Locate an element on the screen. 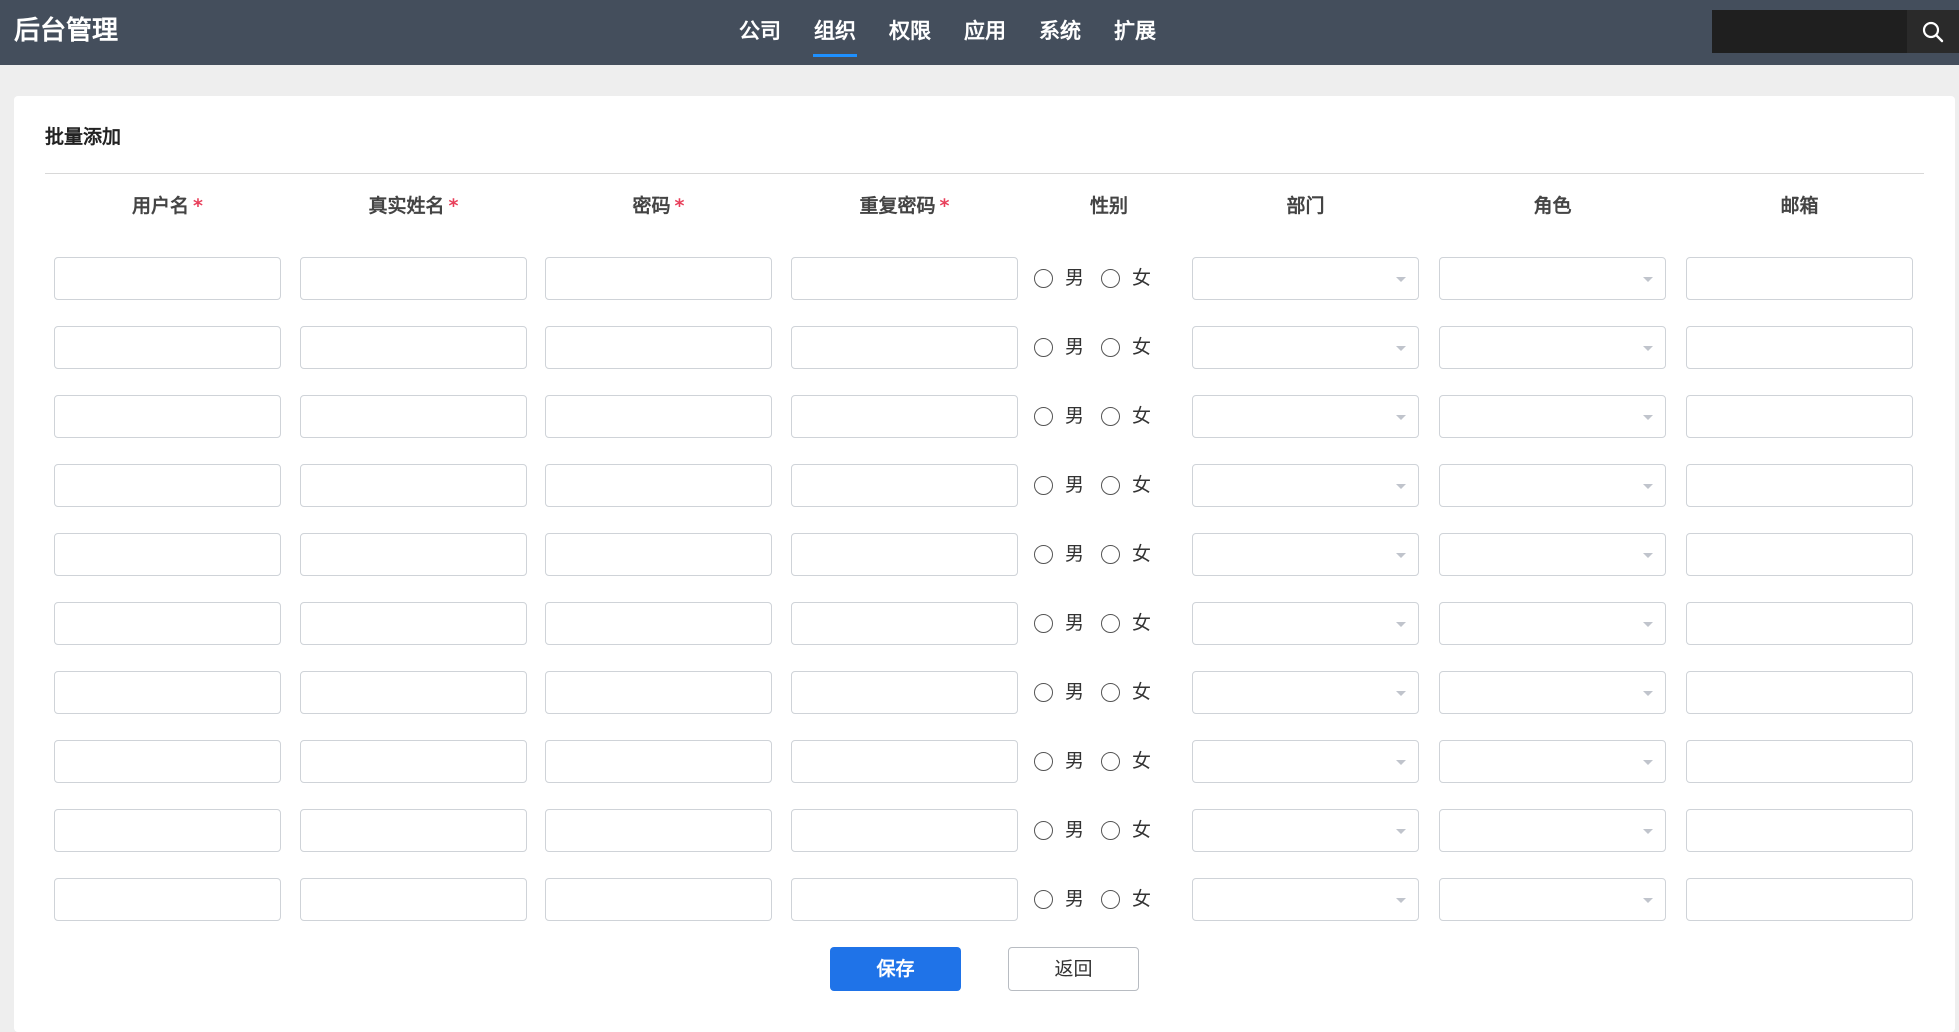 The image size is (1959, 1032). nav-item-4: 应用 is located at coordinates (985, 32).